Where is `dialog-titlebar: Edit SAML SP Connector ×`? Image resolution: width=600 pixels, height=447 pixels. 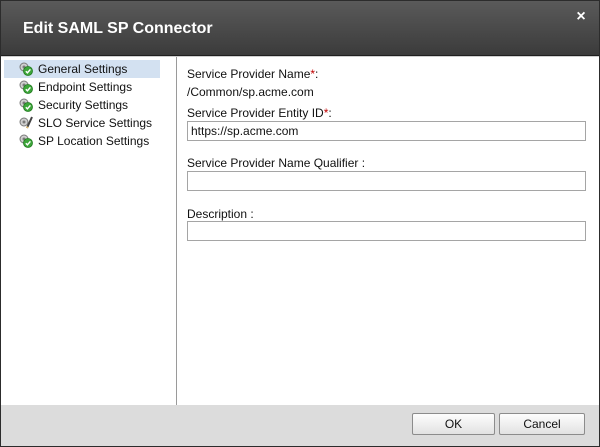
dialog-titlebar: Edit SAML SP Connector × is located at coordinates (300, 28).